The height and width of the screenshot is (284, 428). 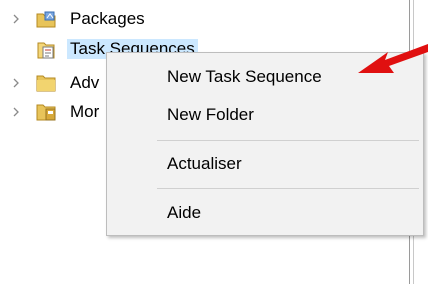 I want to click on tree-item-label: Adv, so click(x=85, y=82).